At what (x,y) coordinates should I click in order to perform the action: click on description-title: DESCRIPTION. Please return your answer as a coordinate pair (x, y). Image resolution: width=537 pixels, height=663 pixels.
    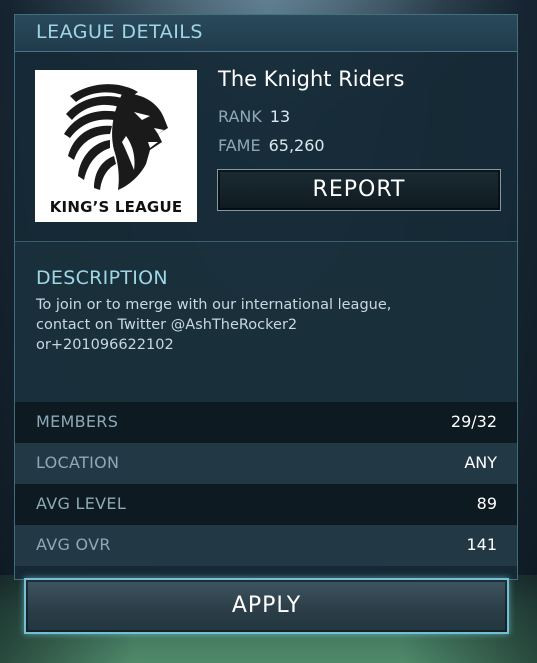
    Looking at the image, I should click on (102, 278).